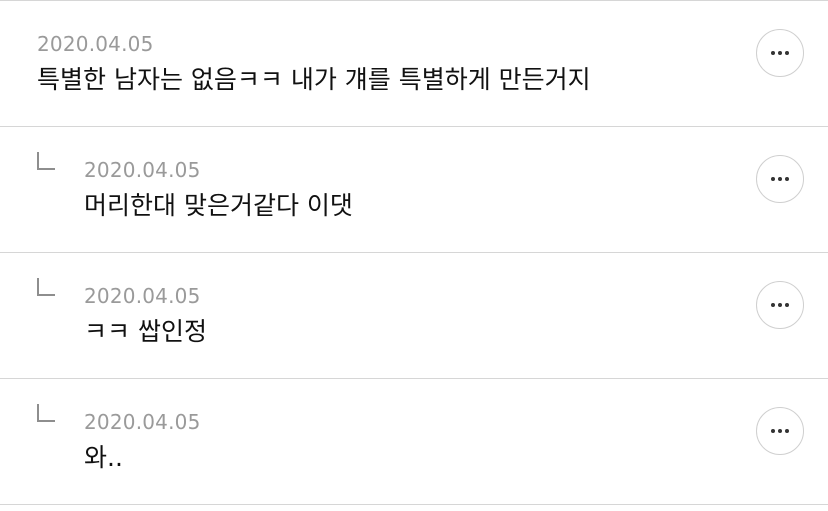  What do you see at coordinates (145, 331) in the screenshot?
I see `comment-text: ㅋㅋ 쌉인정` at bounding box center [145, 331].